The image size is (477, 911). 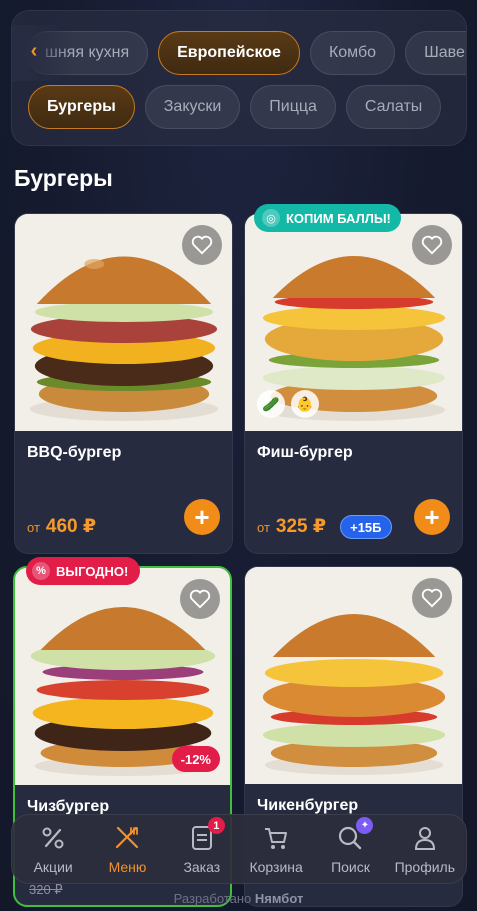 I want to click on price-row: от 460 ₽, so click(x=61, y=526).